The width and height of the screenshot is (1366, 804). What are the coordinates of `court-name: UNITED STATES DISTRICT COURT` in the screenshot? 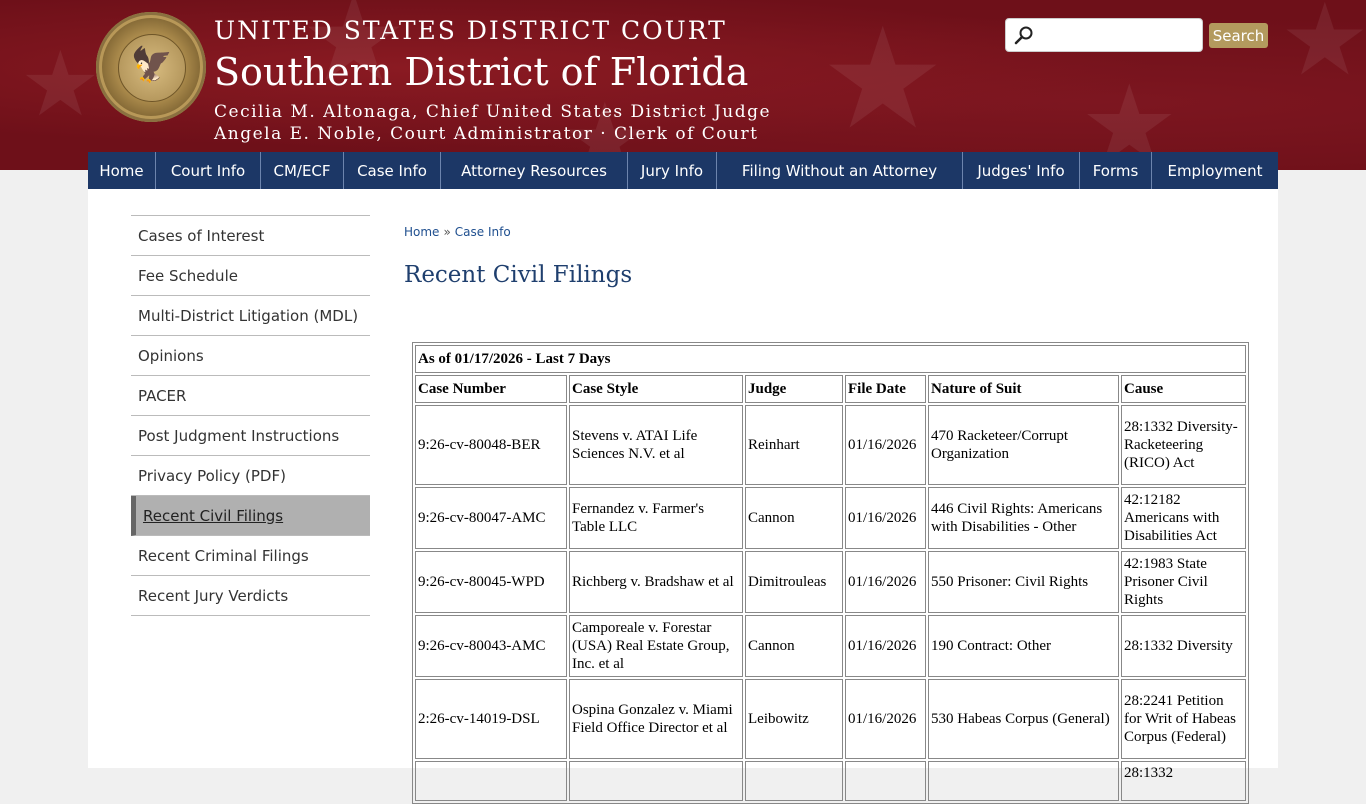 It's located at (470, 30).